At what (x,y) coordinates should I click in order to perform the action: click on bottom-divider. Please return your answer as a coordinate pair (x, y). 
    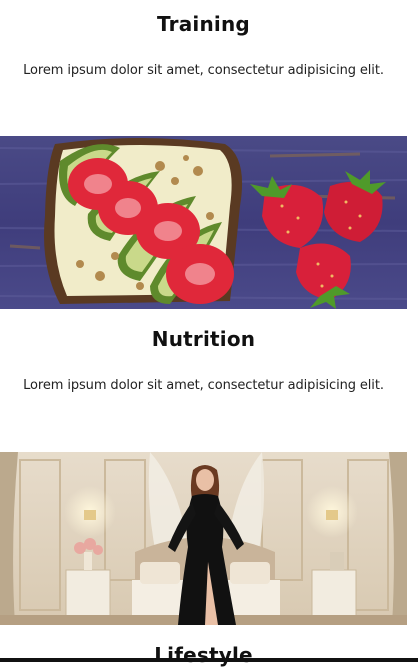
    Looking at the image, I should click on (209, 660).